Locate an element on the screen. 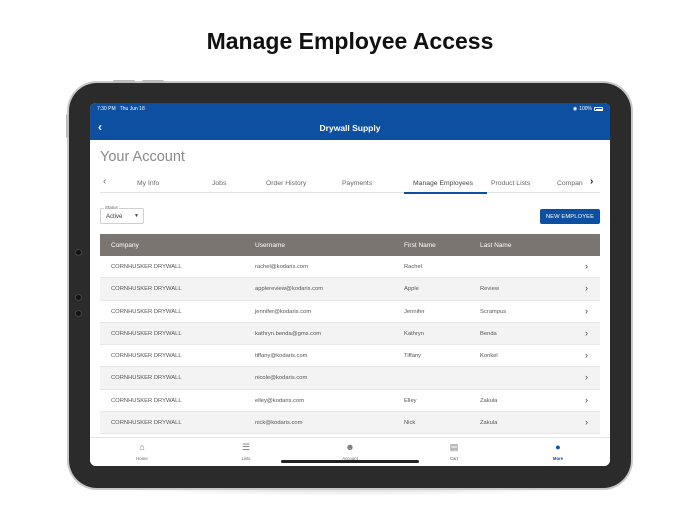 Image resolution: width=700 pixels, height=525 pixels. status-select-label: Status is located at coordinates (111, 207).